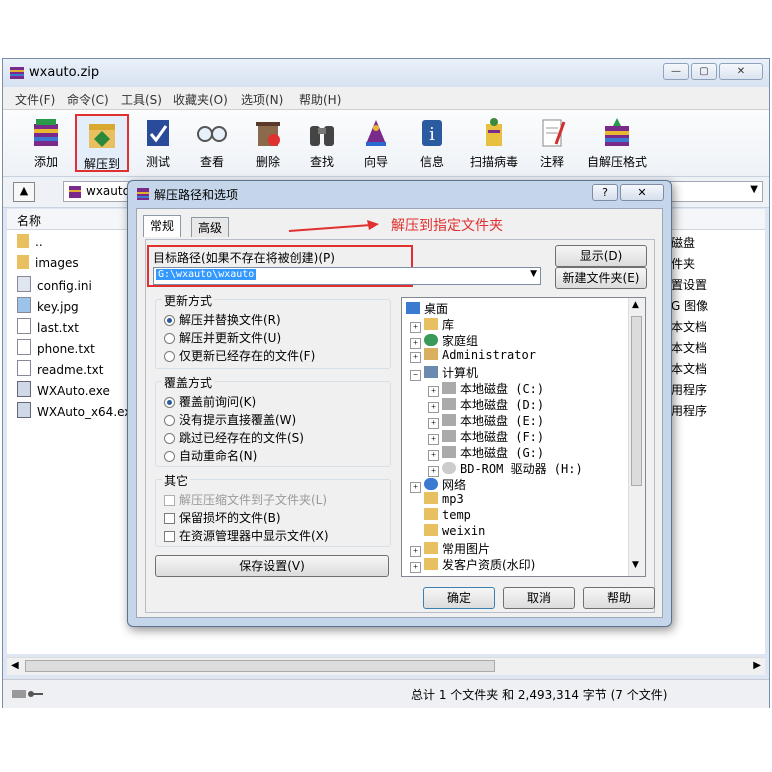  I want to click on column-name: 名称, so click(29, 220).